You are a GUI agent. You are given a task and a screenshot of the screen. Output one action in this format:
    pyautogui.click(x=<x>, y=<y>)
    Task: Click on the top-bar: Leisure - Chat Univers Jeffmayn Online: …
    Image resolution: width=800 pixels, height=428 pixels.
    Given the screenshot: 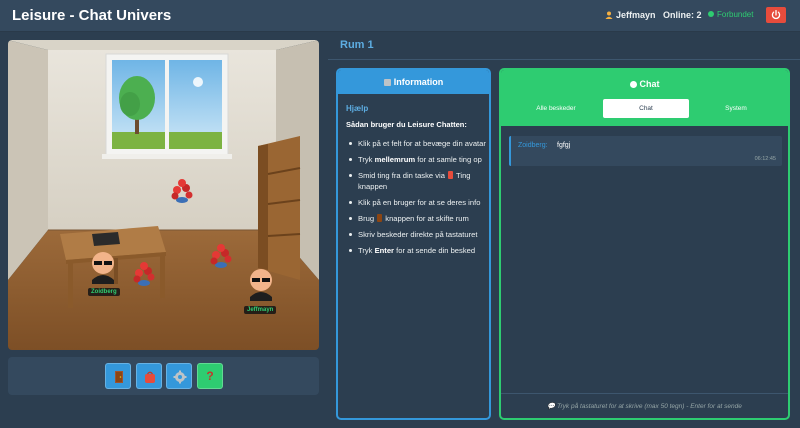 What is the action you would take?
    pyautogui.click(x=400, y=16)
    